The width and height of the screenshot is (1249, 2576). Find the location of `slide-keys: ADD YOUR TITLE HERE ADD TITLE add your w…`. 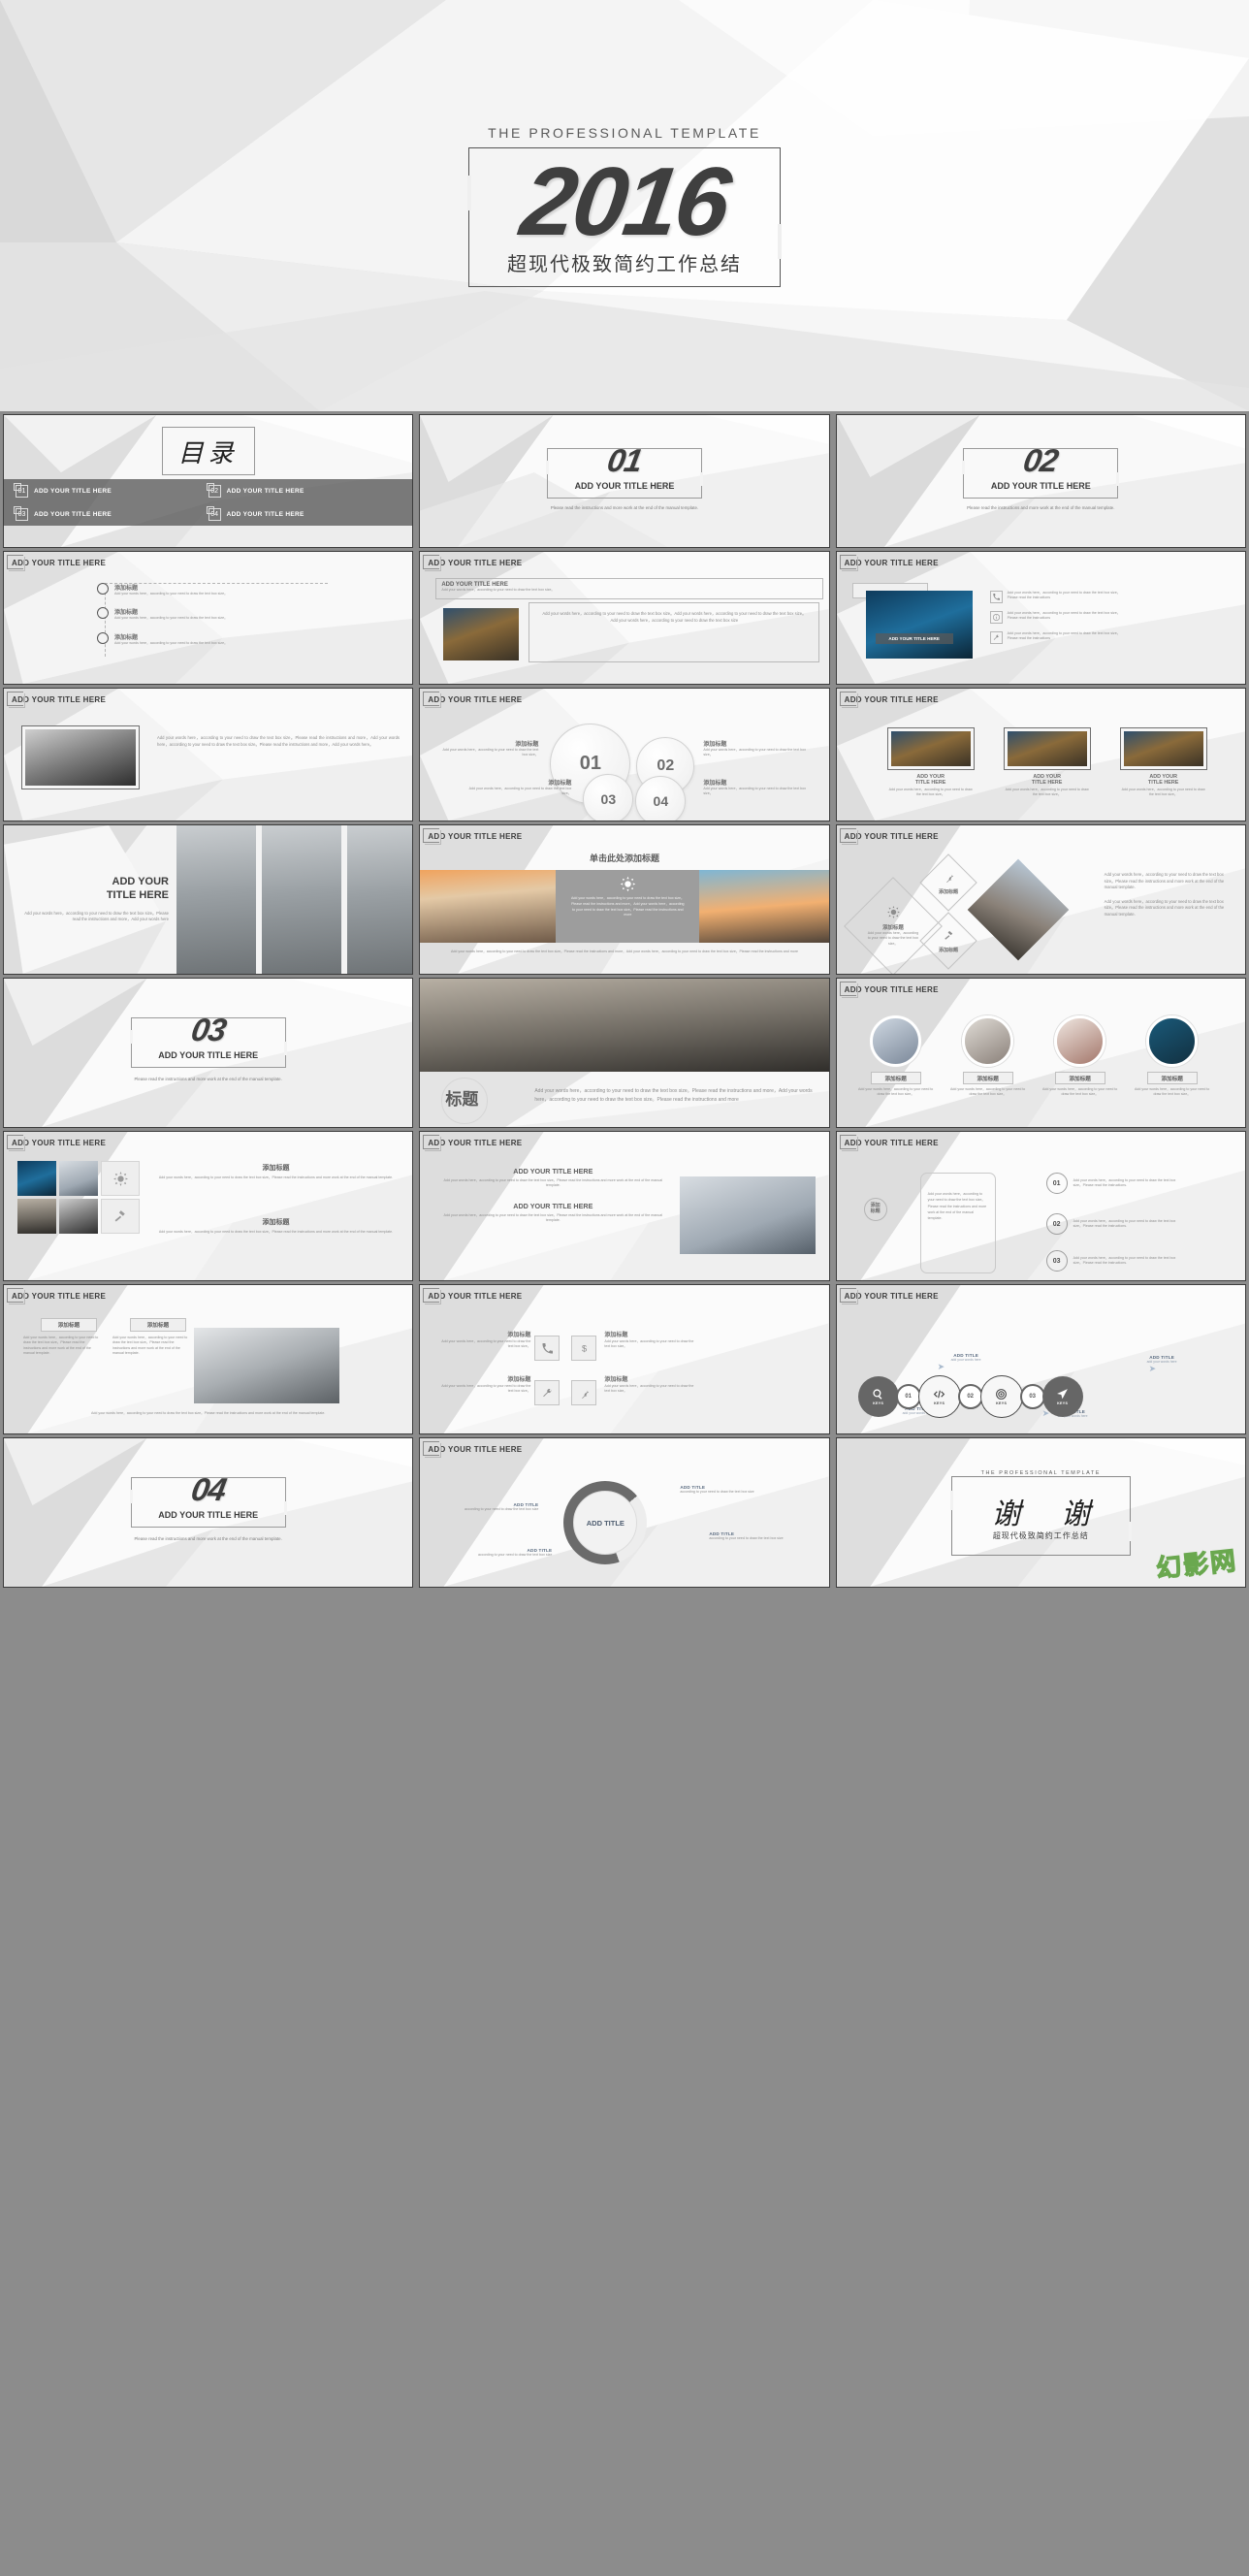

slide-keys: ADD YOUR TITLE HERE ADD TITLE add your w… is located at coordinates (1040, 1359).